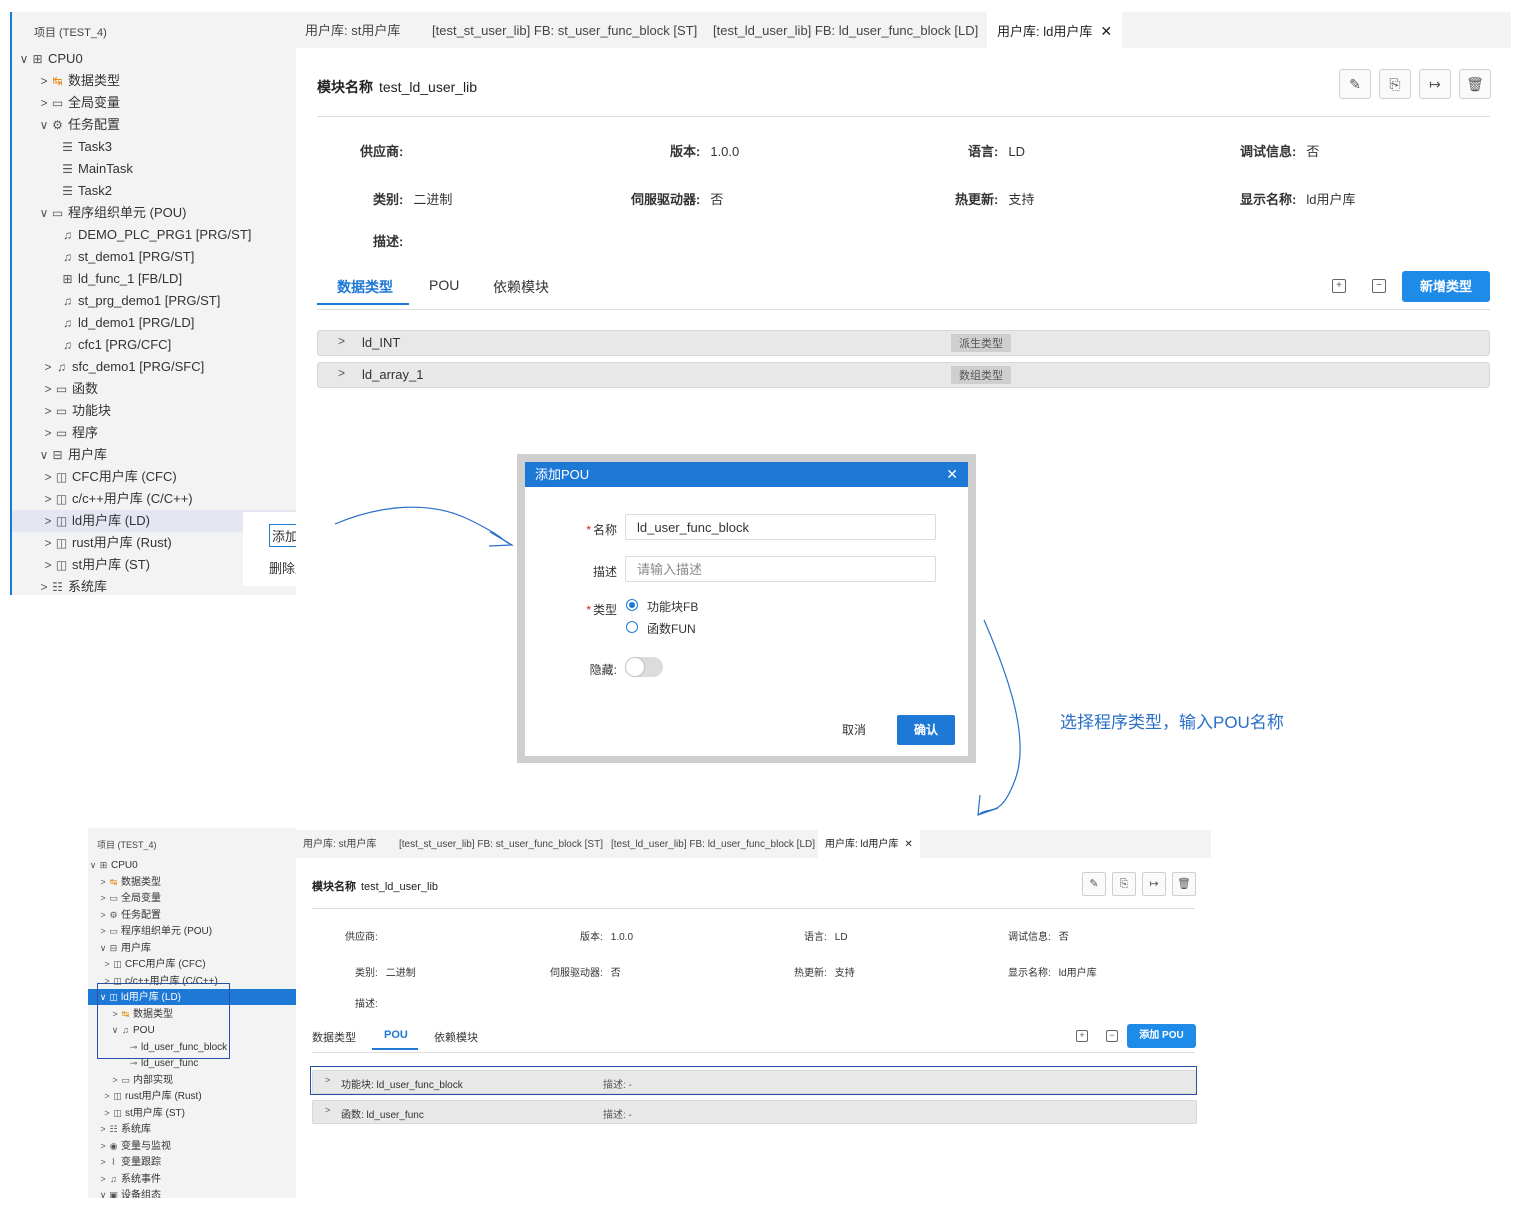 The height and width of the screenshot is (1208, 1521). What do you see at coordinates (113, 1145) in the screenshot?
I see `eye-icon: ◉` at bounding box center [113, 1145].